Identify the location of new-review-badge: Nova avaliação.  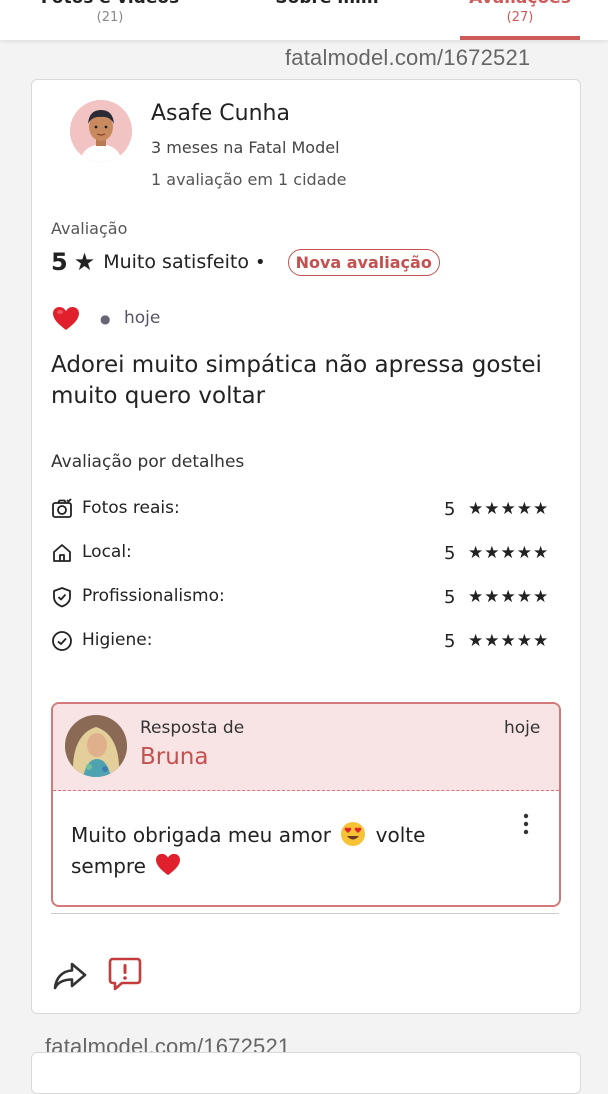
(363, 262).